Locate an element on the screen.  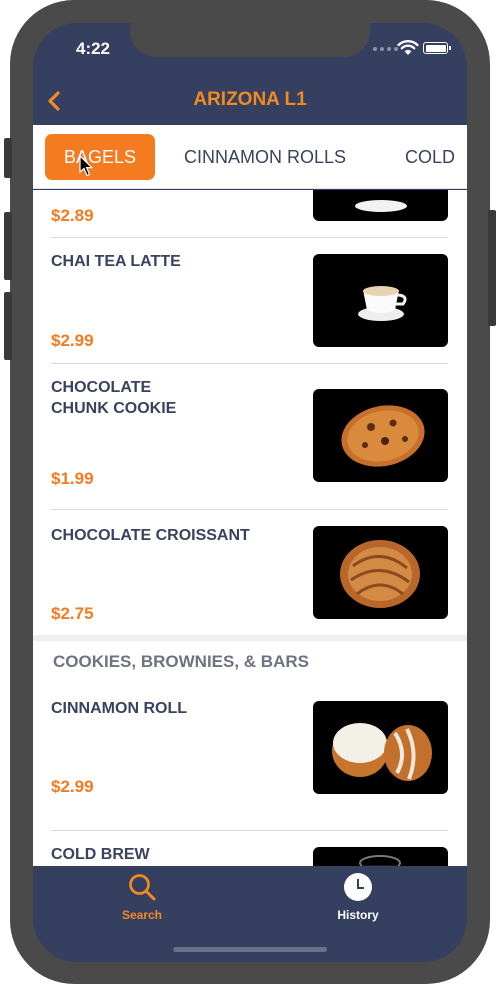
bottom-tab-bar: Search History is located at coordinates (250, 914).